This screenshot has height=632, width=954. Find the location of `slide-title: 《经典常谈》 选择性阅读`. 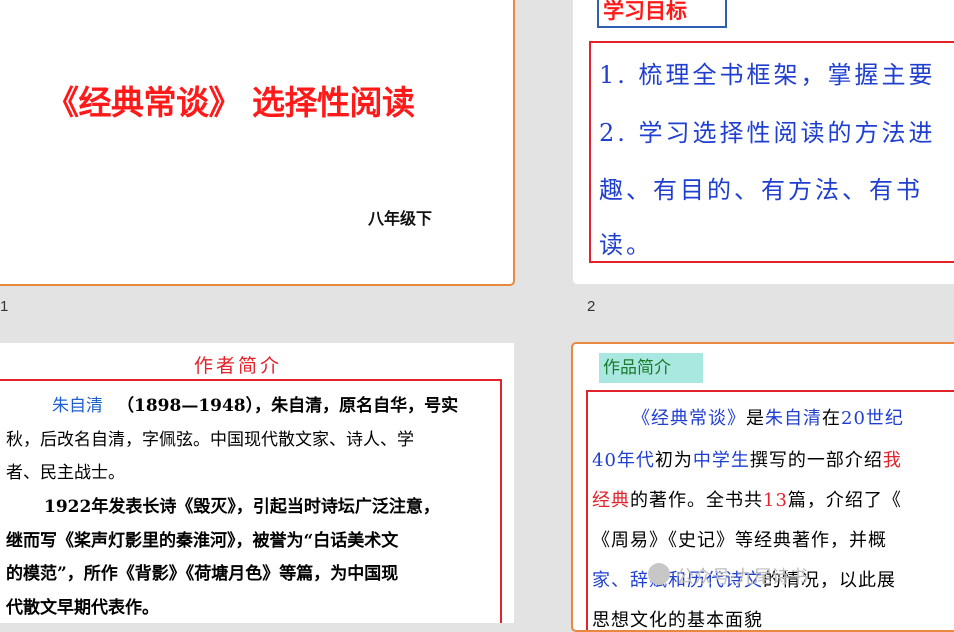

slide-title: 《经典常谈》 选择性阅读 is located at coordinates (230, 102).